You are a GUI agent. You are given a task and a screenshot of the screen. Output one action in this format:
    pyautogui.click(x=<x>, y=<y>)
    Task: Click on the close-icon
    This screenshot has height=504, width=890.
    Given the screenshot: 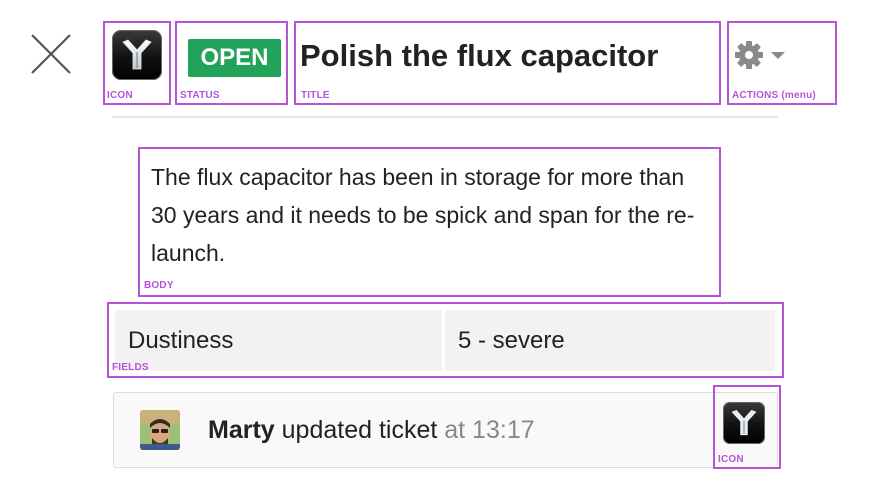 What is the action you would take?
    pyautogui.click(x=51, y=54)
    